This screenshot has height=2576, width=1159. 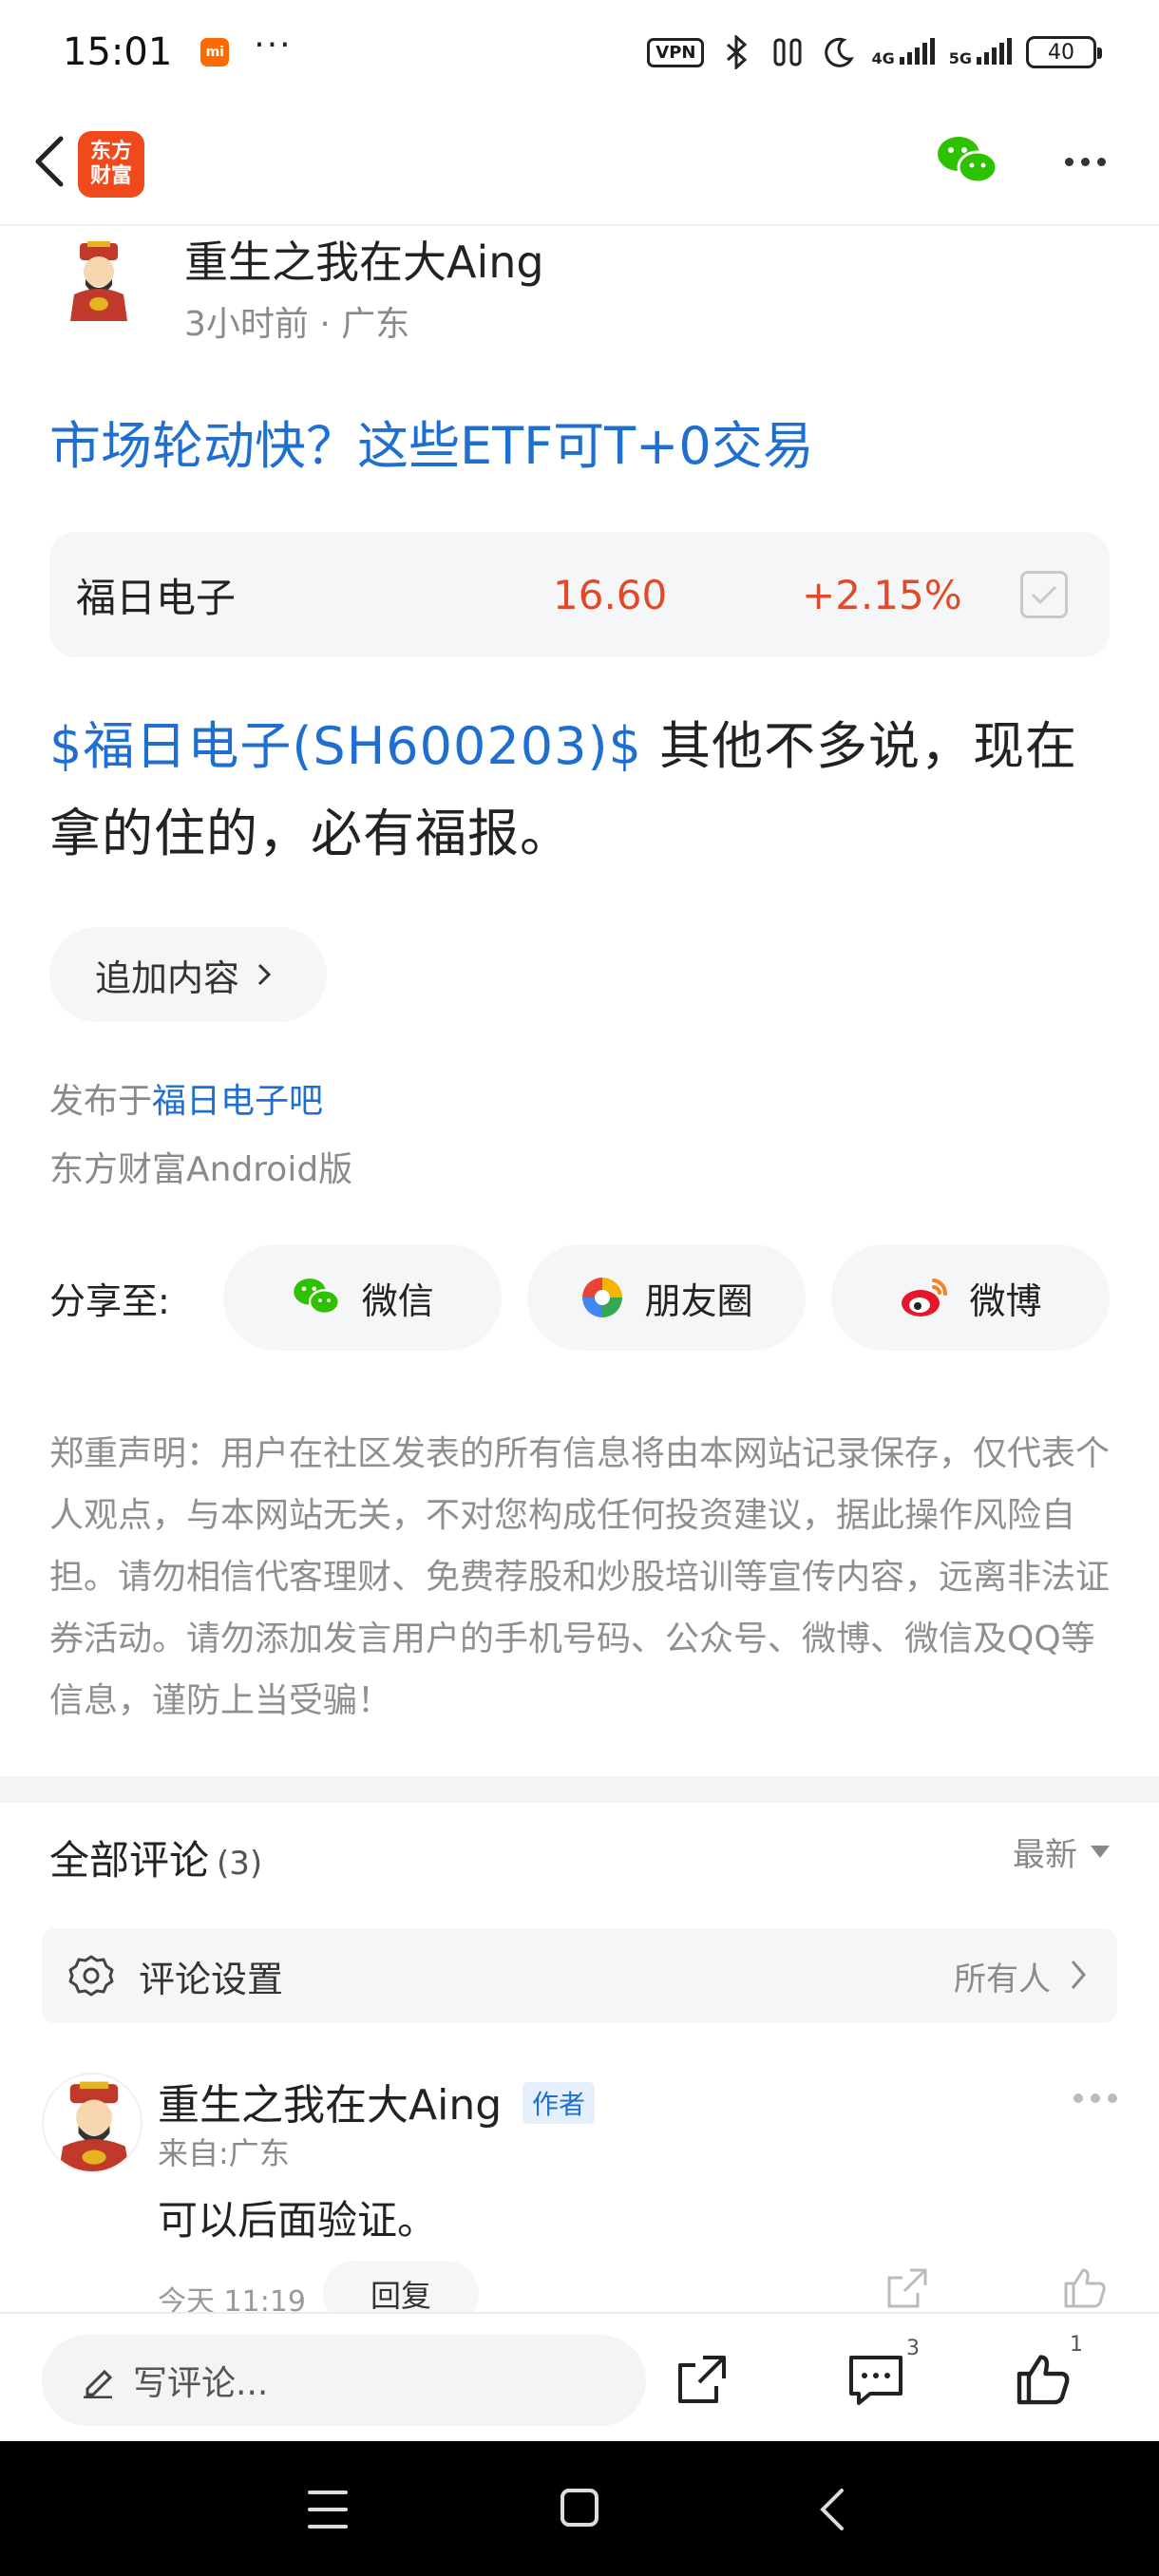 What do you see at coordinates (240, 1864) in the screenshot?
I see `comments-count: (3)` at bounding box center [240, 1864].